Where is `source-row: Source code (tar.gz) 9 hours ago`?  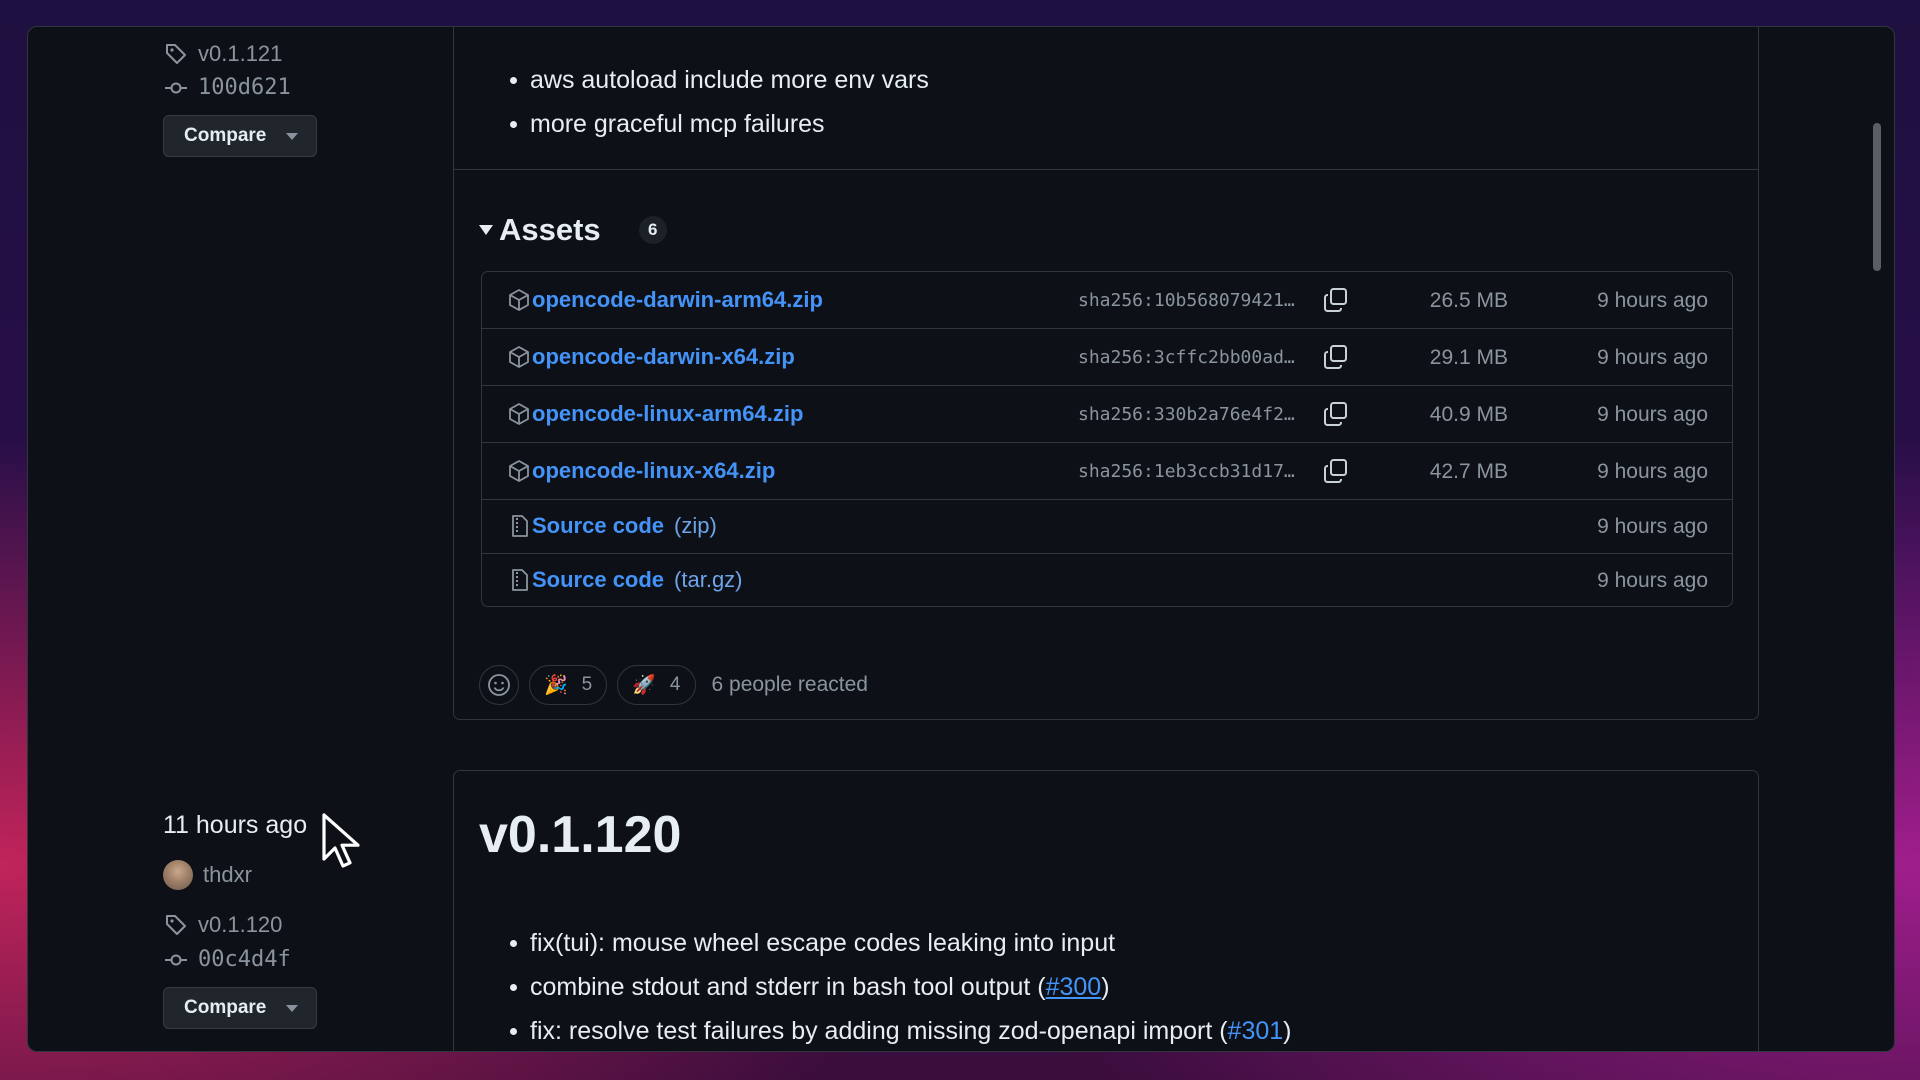 source-row: Source code (tar.gz) 9 hours ago is located at coordinates (1107, 580).